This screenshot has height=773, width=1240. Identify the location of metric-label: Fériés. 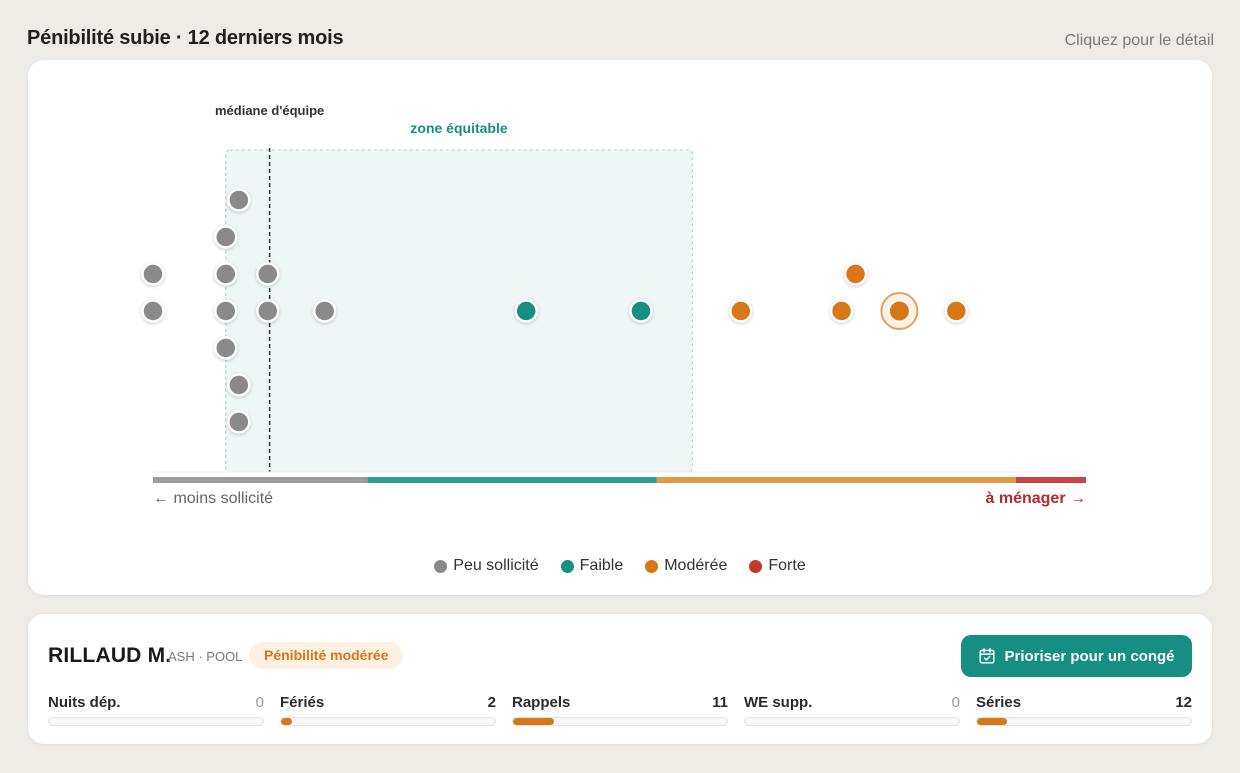
(302, 702).